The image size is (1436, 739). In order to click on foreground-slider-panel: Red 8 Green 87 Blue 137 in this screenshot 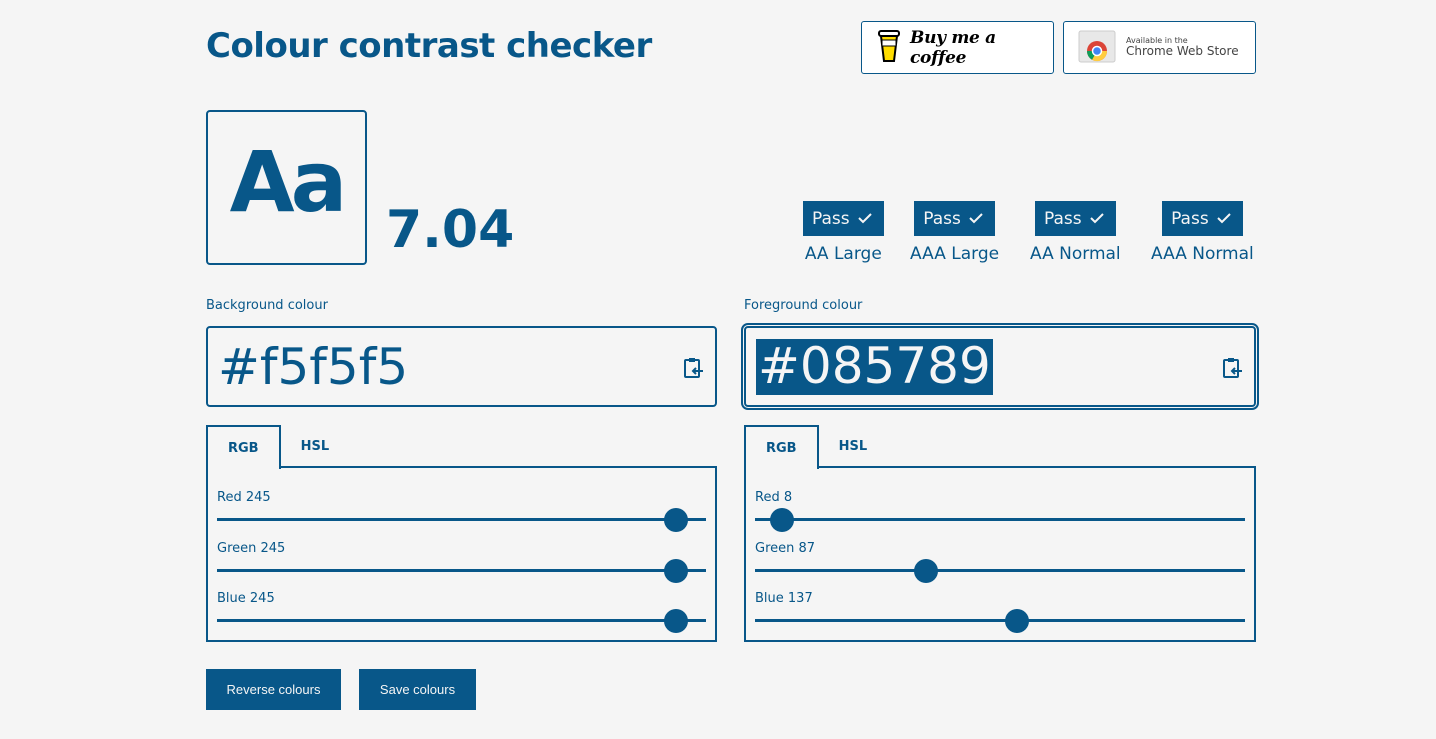, I will do `click(1000, 554)`.